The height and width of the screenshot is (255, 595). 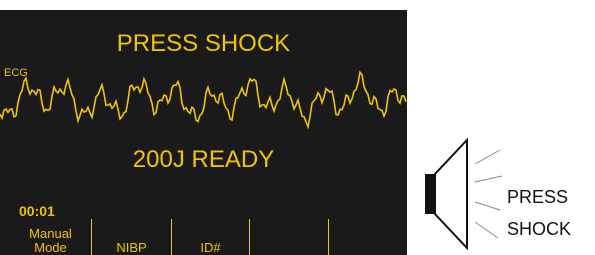 I want to click on elapsed-time: 00:01, so click(x=37, y=211).